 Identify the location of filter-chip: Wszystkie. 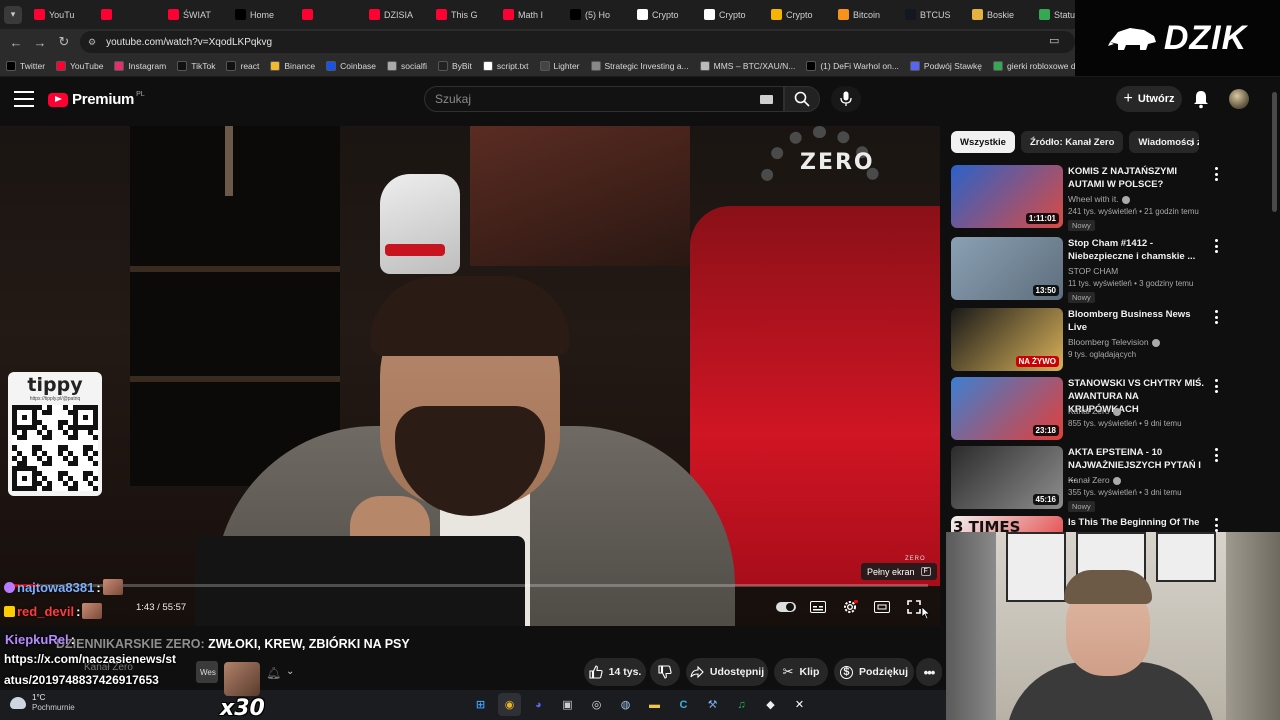
(983, 142).